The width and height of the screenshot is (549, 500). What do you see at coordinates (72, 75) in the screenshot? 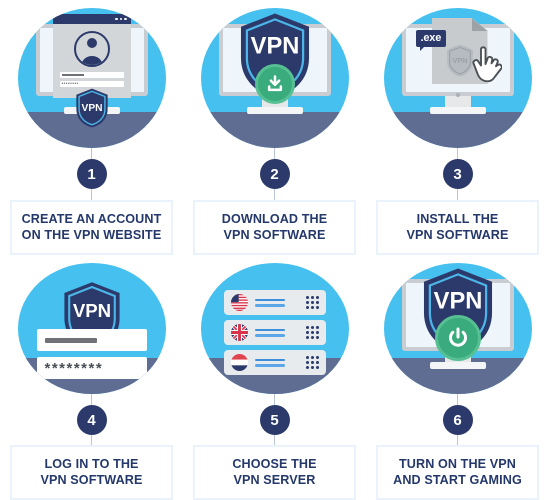
I see `username-value` at bounding box center [72, 75].